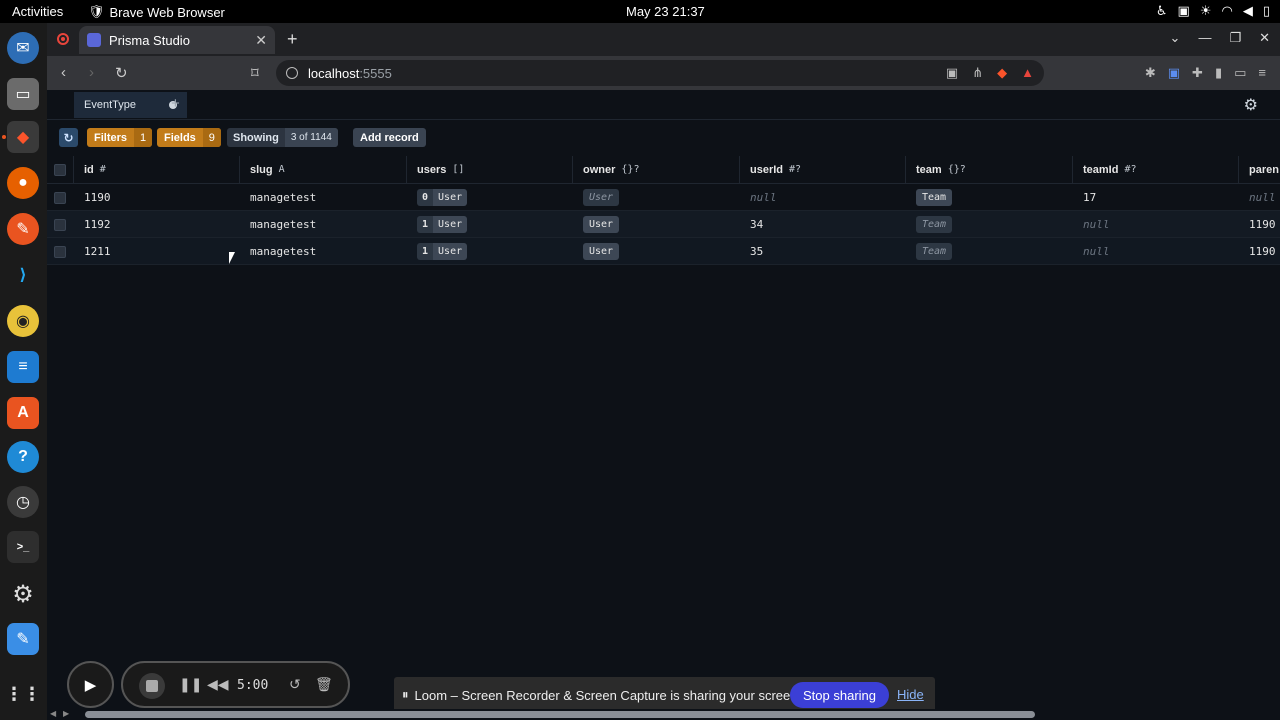  Describe the element at coordinates (91, 72) in the screenshot. I see `forward-button: ›` at that location.